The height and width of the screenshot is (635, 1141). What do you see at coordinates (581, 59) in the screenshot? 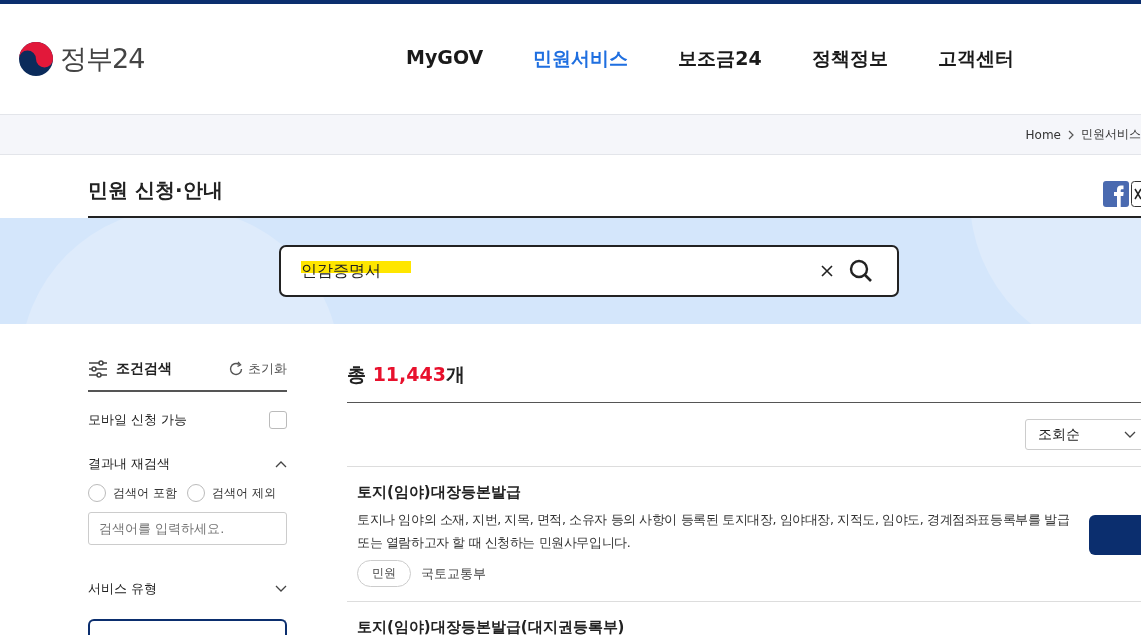
I see `nav-link: 민원서비스` at bounding box center [581, 59].